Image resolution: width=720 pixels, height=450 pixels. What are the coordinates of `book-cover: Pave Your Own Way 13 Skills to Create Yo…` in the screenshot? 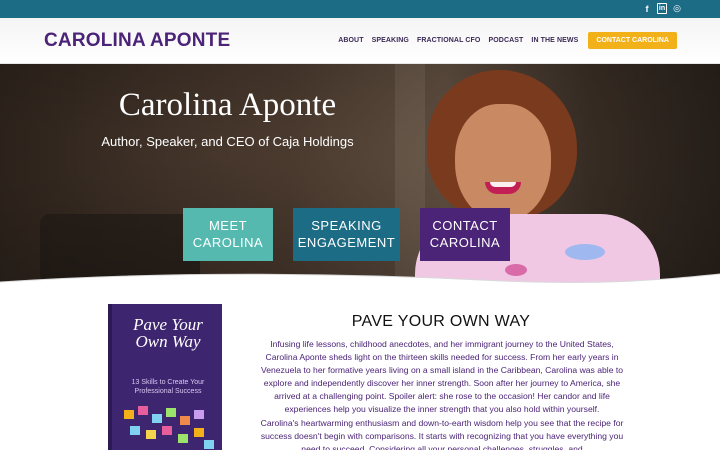 It's located at (165, 377).